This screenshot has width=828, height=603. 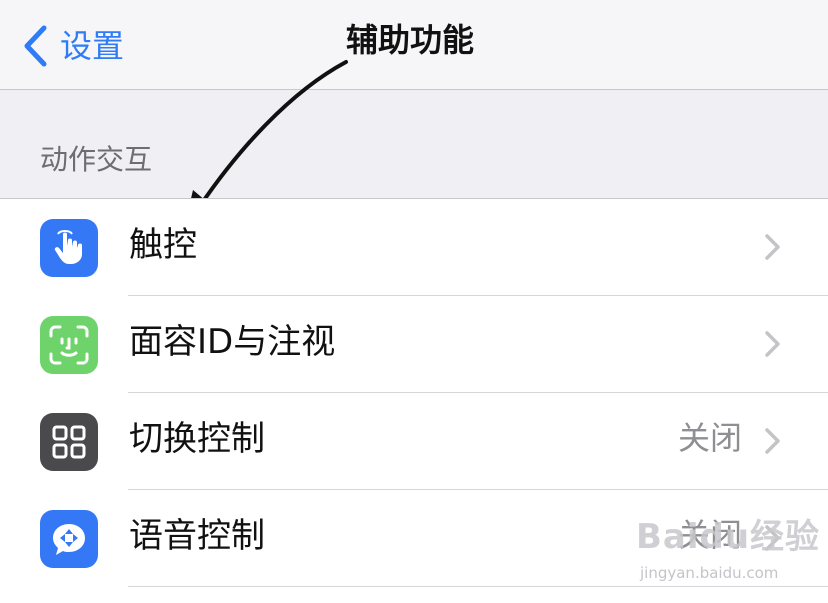 I want to click on navigation-bar: 设置 辅助功能, so click(x=414, y=45).